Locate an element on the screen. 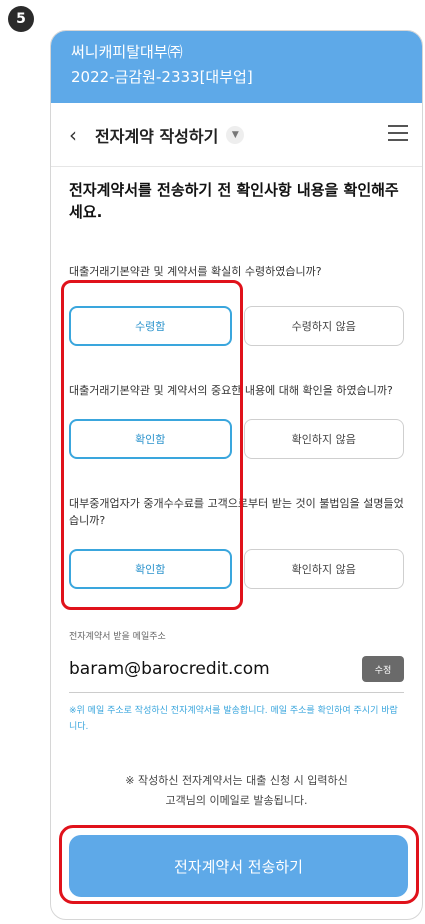 This screenshot has height=924, width=425. email-divider is located at coordinates (236, 692).